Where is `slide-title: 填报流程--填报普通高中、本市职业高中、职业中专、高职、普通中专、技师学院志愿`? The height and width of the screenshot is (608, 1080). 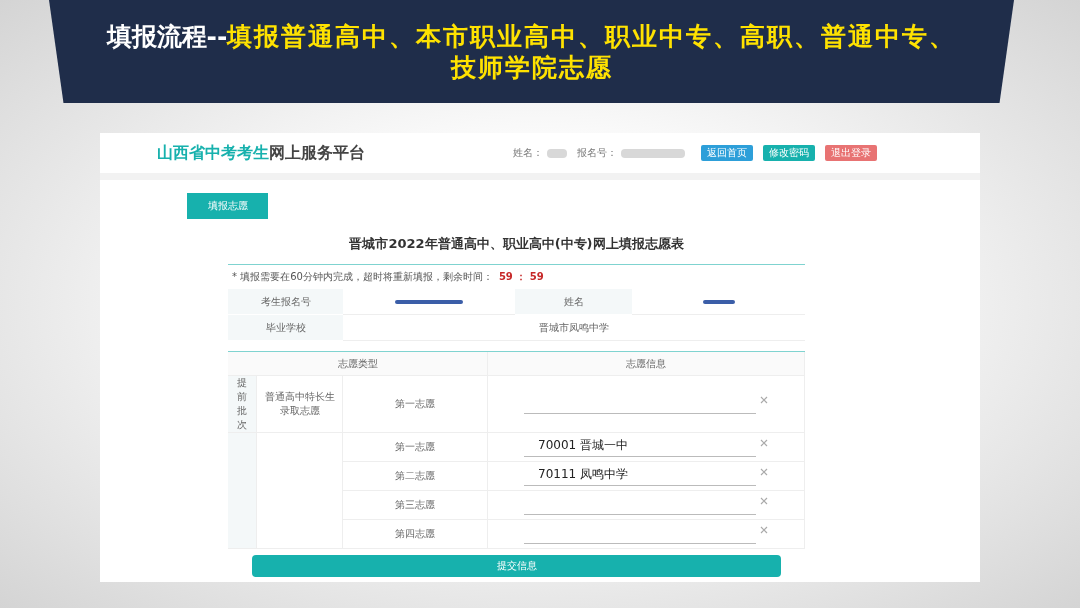
slide-title: 填报流程--填报普通高中、本市职业高中、职业中专、高职、普通中专、技师学院志愿 is located at coordinates (531, 51).